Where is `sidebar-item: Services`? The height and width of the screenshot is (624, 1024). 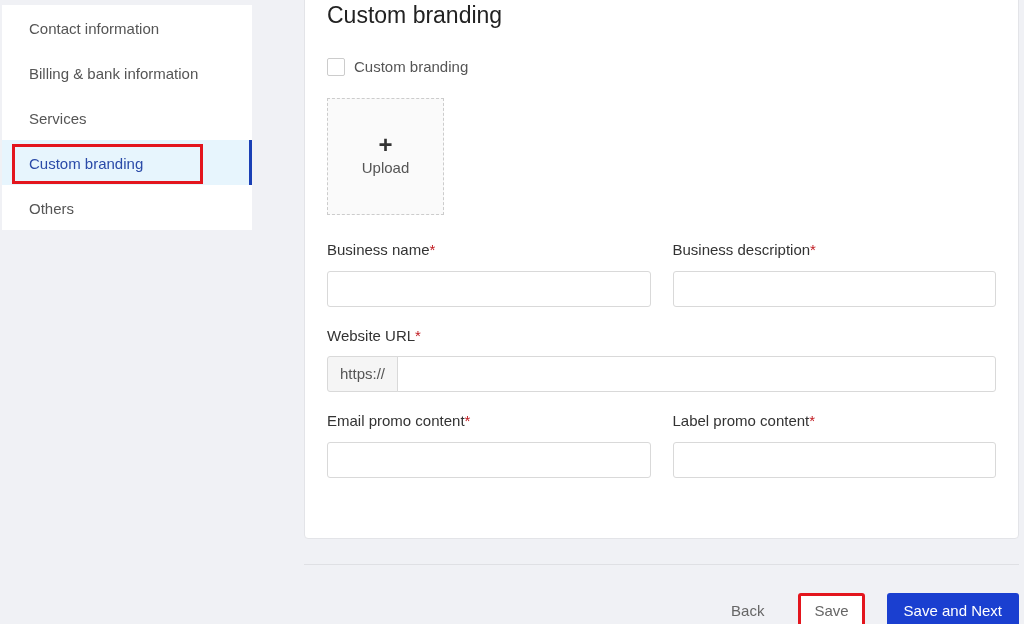
sidebar-item: Services is located at coordinates (127, 117).